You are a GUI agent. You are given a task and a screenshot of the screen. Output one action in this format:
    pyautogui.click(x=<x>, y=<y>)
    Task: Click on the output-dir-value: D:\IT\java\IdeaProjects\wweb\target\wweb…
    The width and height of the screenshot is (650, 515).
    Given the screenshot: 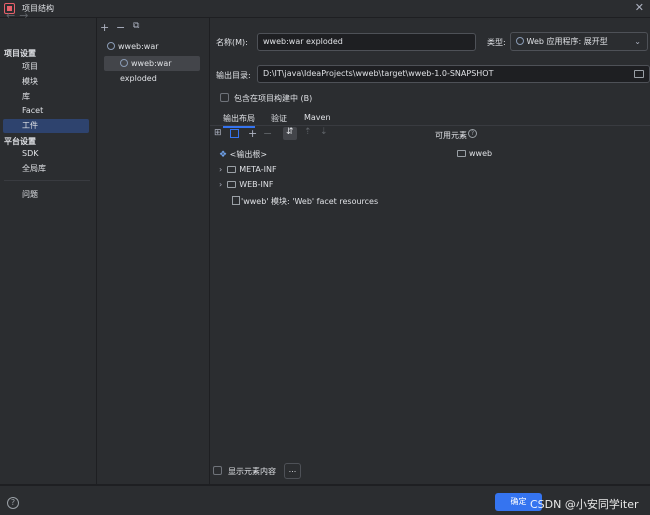 What is the action you would take?
    pyautogui.click(x=378, y=73)
    